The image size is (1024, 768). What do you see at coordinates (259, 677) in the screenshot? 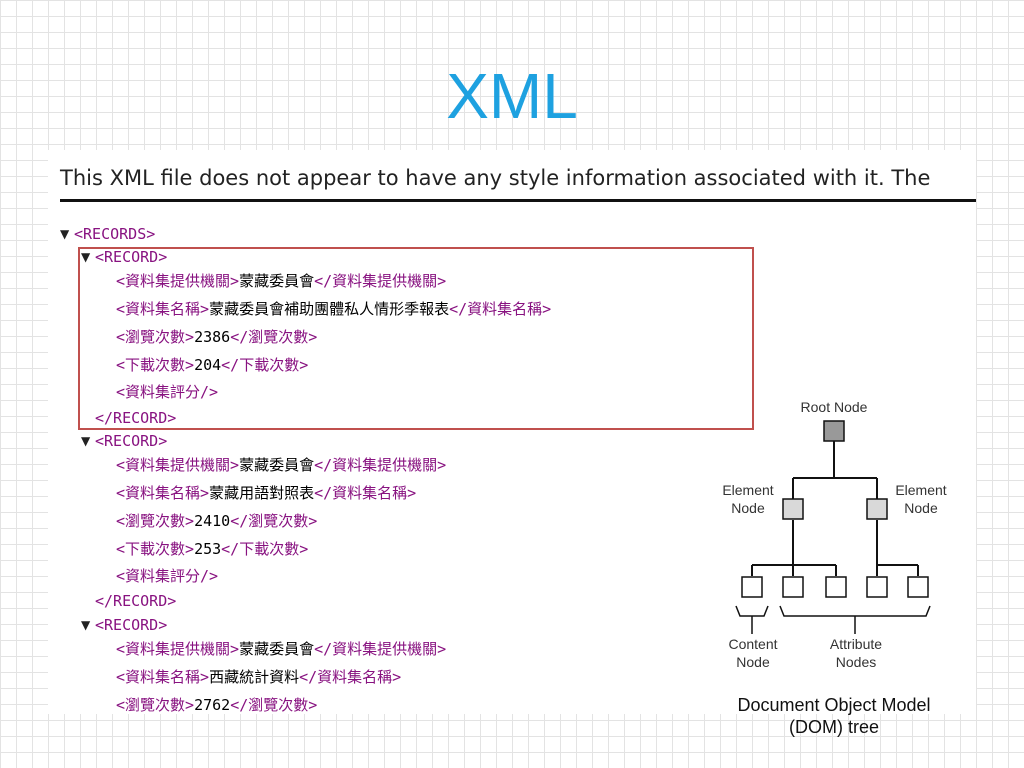
I see `dataset-name-element: <資料集名稱>西藏統計資料</資料集名稱>` at bounding box center [259, 677].